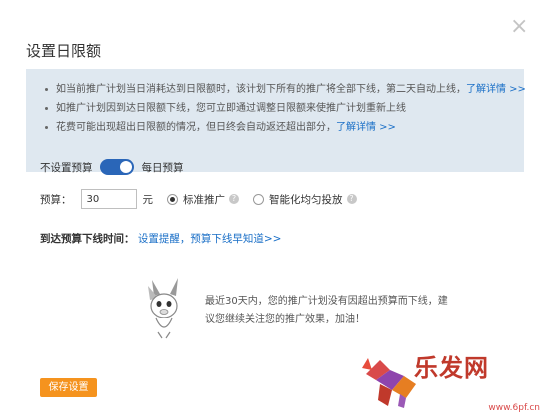  What do you see at coordinates (162, 167) in the screenshot?
I see `daily-budget-label: 每日预算` at bounding box center [162, 167].